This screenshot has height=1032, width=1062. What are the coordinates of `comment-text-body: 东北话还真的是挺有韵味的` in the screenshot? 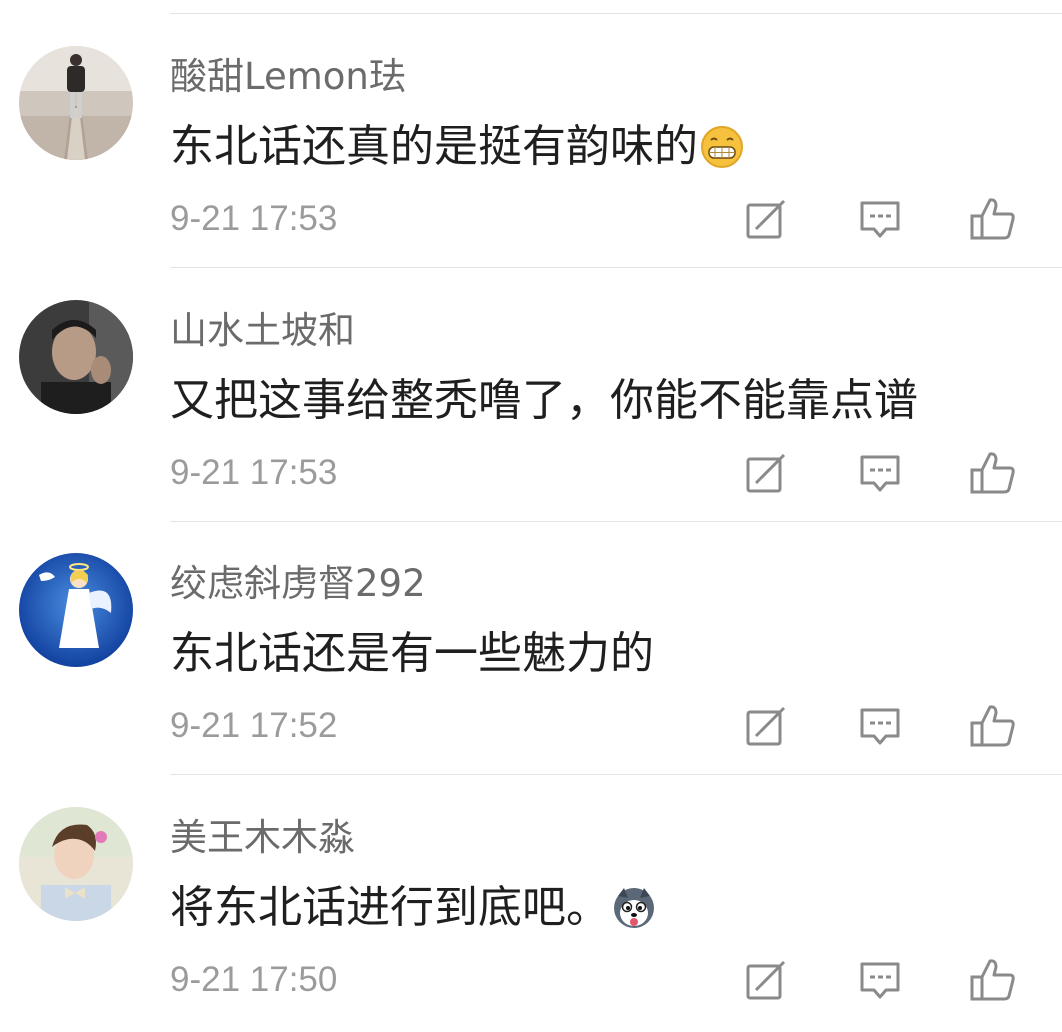 It's located at (434, 146).